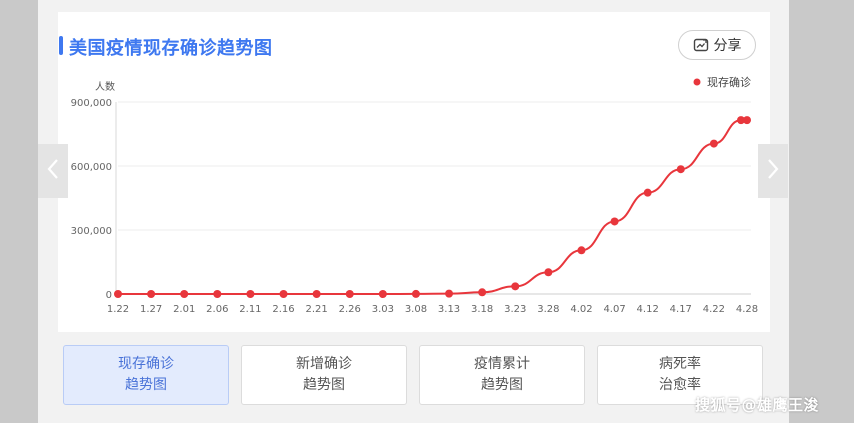 The height and width of the screenshot is (423, 854). Describe the element at coordinates (283, 309) in the screenshot. I see `x-tick-label: 2.16` at that location.